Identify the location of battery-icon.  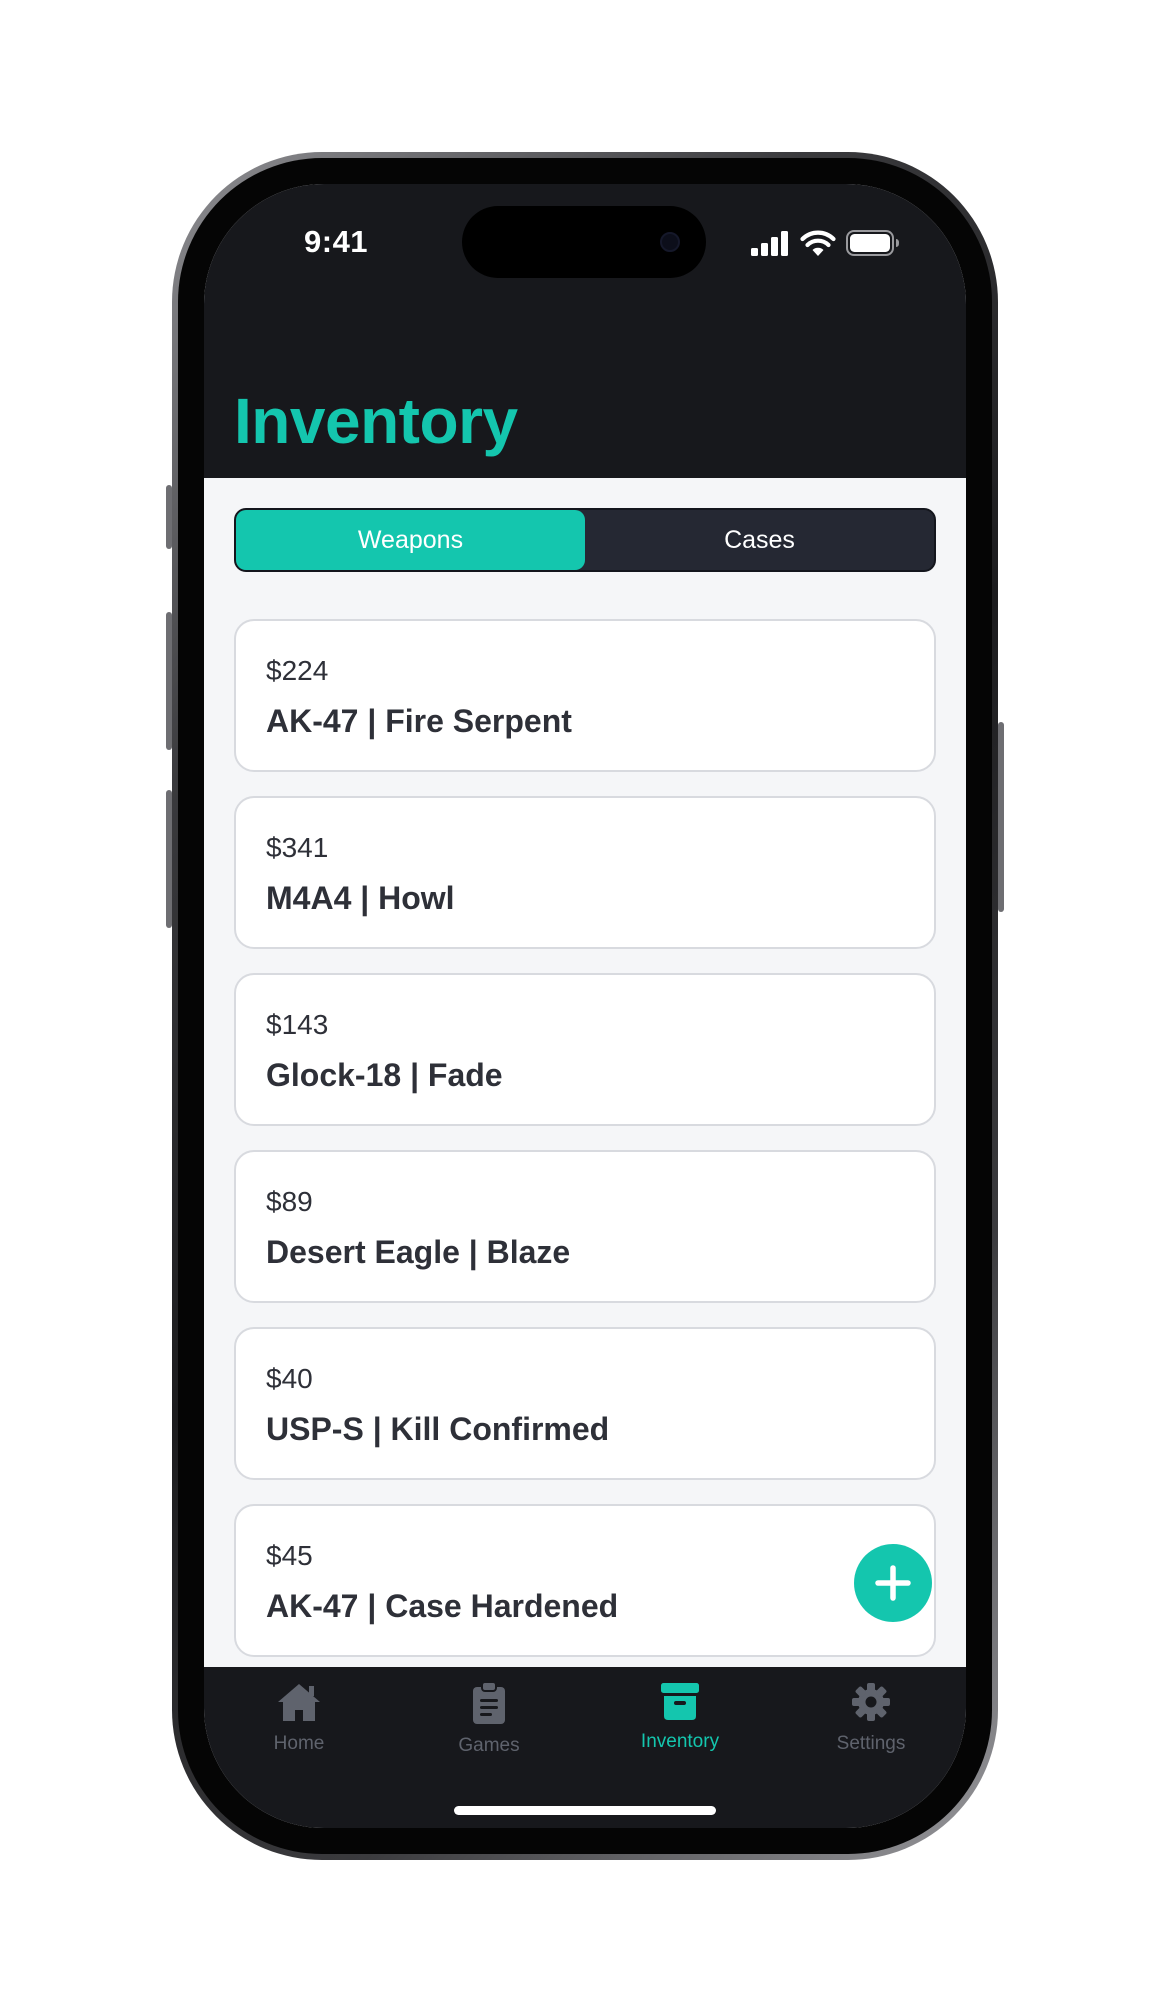
(872, 243).